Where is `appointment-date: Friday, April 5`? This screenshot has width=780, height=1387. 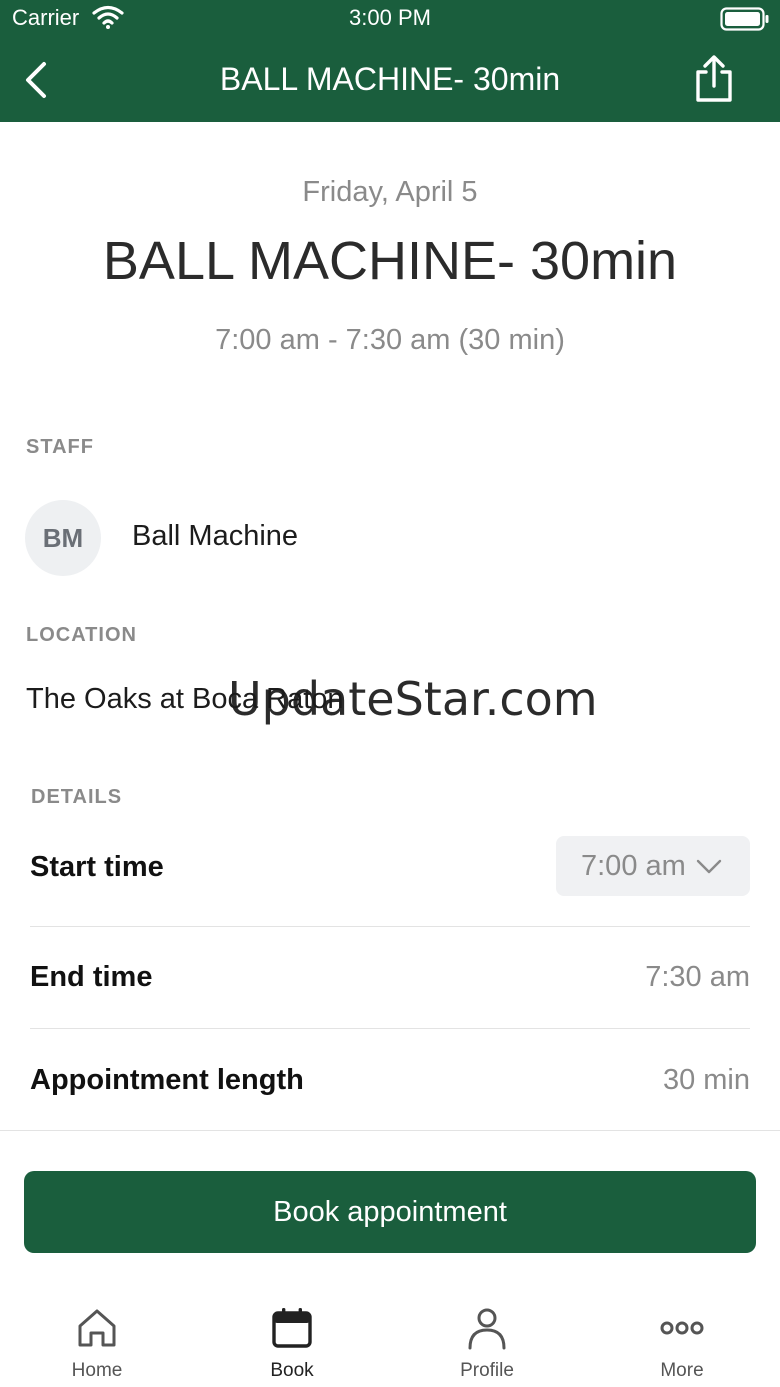
appointment-date: Friday, April 5 is located at coordinates (390, 192).